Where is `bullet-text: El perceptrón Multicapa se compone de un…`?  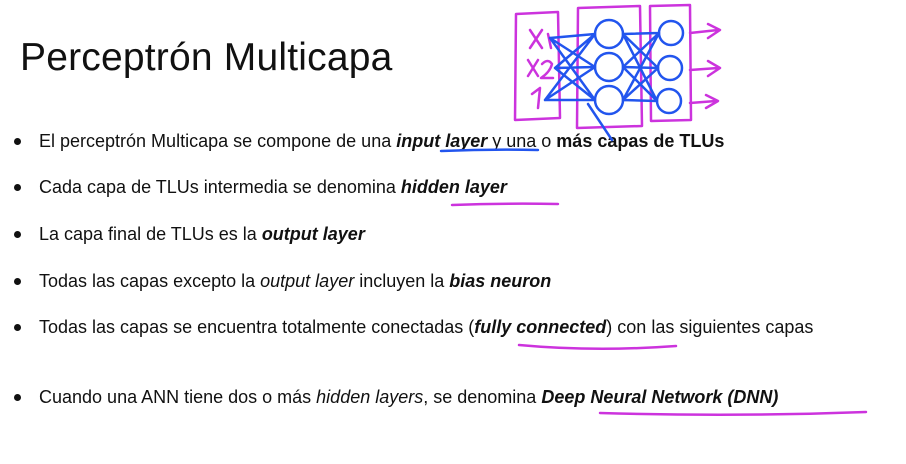 bullet-text: El perceptrón Multicapa se compone de un… is located at coordinates (456, 141).